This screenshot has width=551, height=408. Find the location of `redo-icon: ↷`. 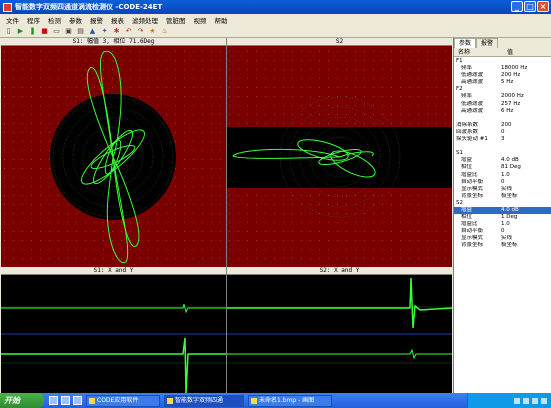

redo-icon: ↷ is located at coordinates (140, 31).